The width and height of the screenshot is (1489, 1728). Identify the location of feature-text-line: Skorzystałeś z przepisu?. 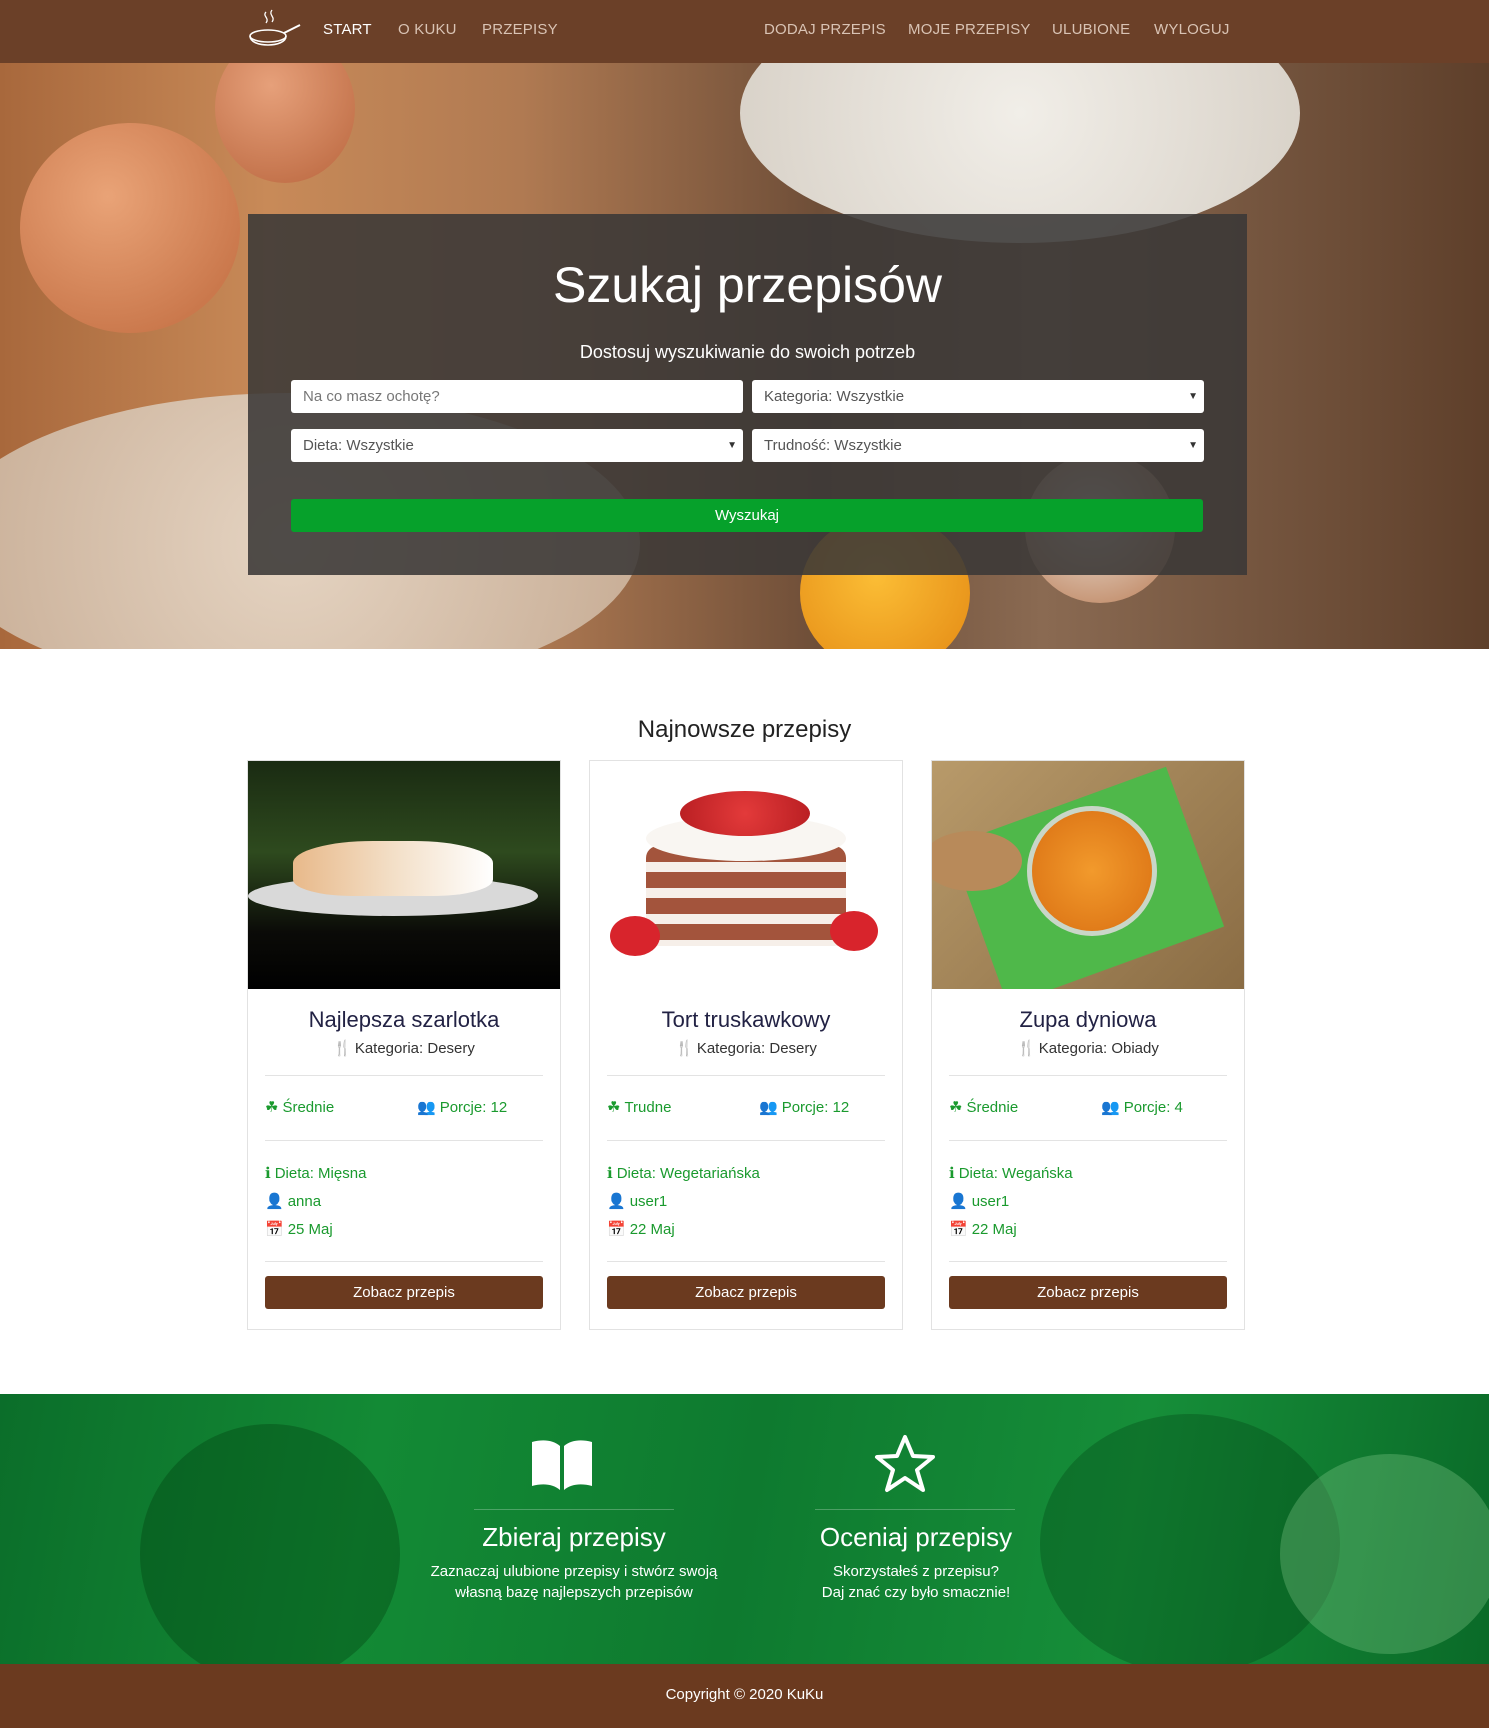
(916, 1571).